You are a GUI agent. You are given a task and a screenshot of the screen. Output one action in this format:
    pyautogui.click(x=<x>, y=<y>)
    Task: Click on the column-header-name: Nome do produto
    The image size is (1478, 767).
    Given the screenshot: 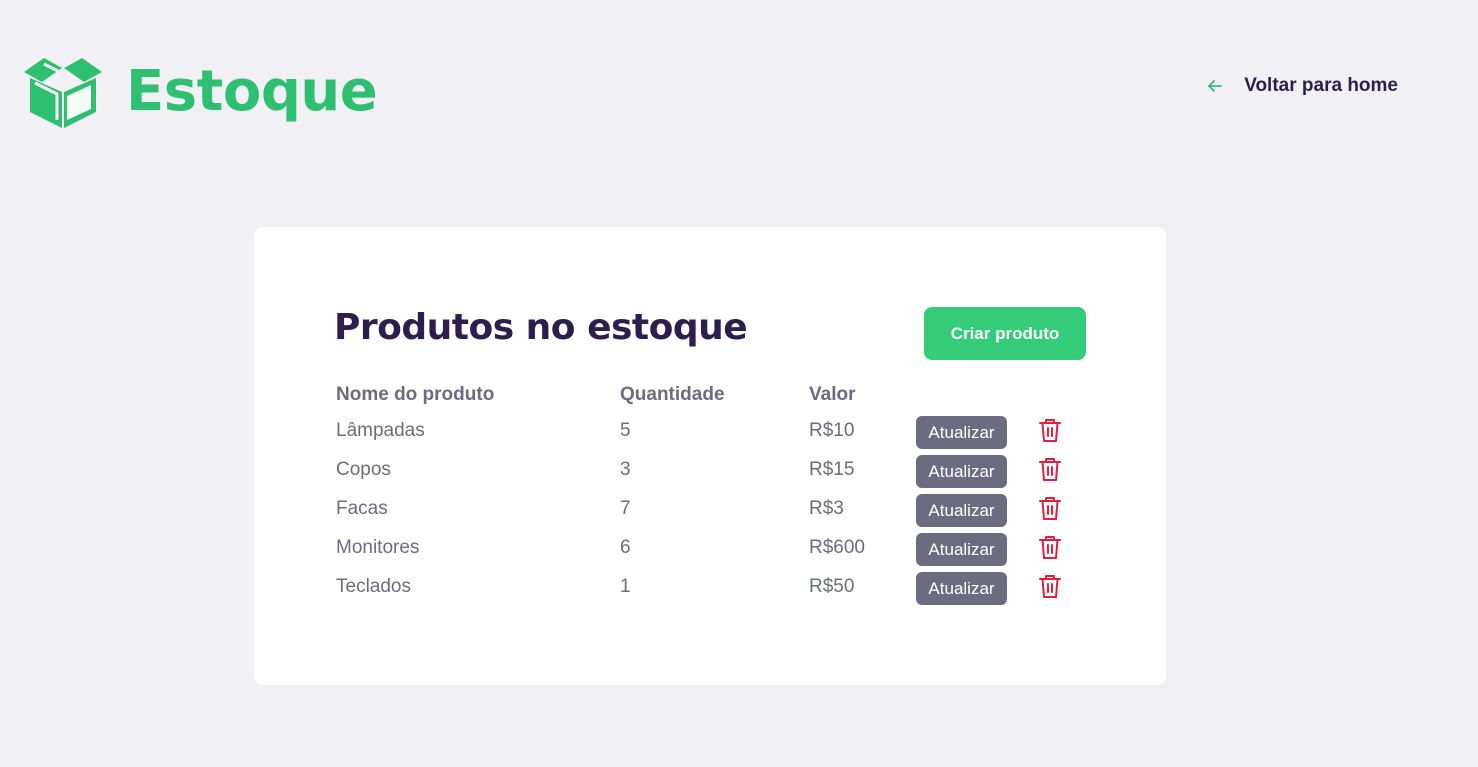 What is the action you would take?
    pyautogui.click(x=415, y=394)
    